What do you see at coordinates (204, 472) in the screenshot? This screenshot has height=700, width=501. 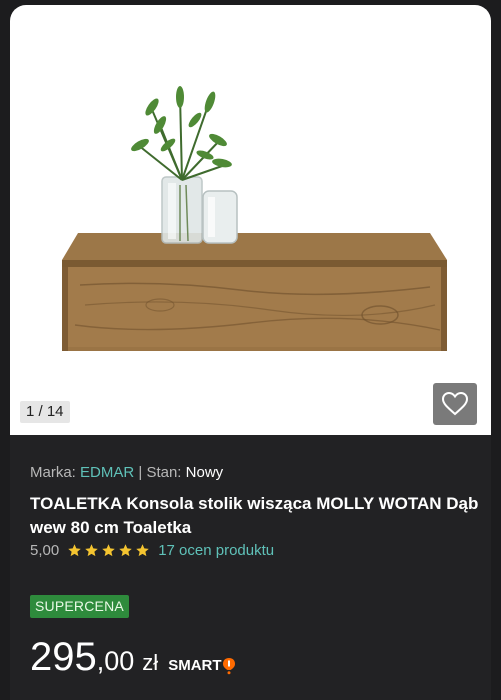 I see `condition-value: Nowy` at bounding box center [204, 472].